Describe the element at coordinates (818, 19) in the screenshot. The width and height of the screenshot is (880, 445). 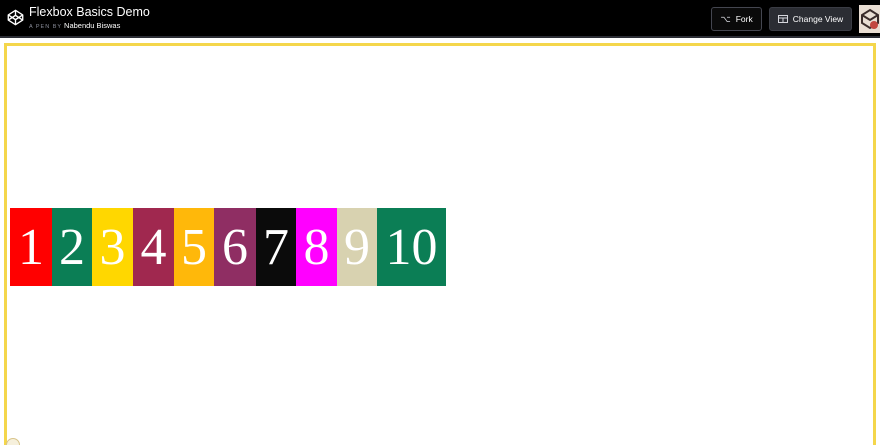
I see `change-view-label: Change View` at that location.